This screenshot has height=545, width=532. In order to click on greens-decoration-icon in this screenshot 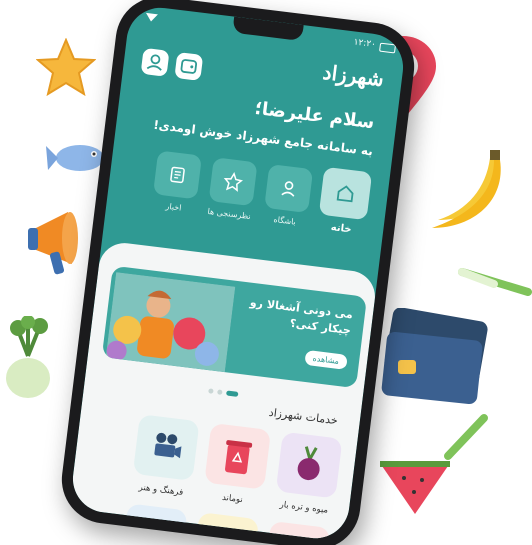, I will do `click(466, 437)`.